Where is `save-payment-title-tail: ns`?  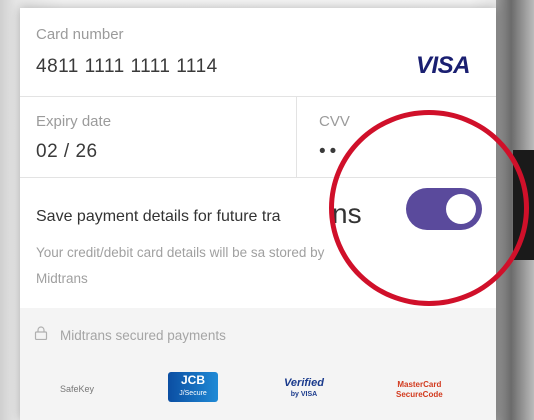 save-payment-title-tail: ns is located at coordinates (347, 213).